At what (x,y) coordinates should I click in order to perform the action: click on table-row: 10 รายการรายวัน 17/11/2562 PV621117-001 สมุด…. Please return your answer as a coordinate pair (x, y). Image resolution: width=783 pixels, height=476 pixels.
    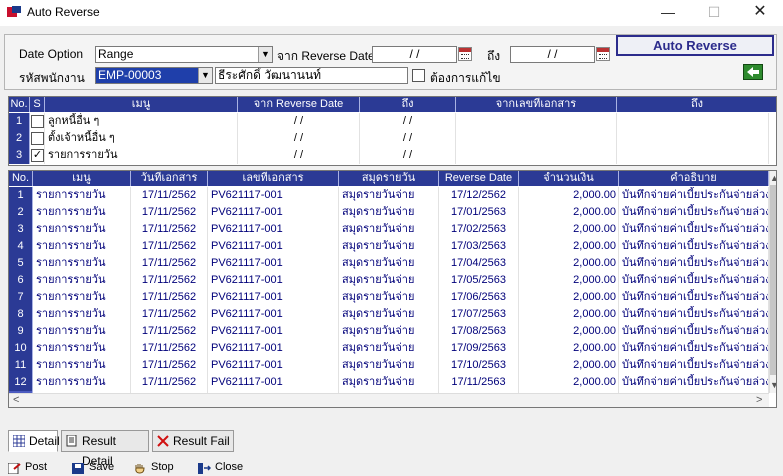
    Looking at the image, I should click on (389, 348).